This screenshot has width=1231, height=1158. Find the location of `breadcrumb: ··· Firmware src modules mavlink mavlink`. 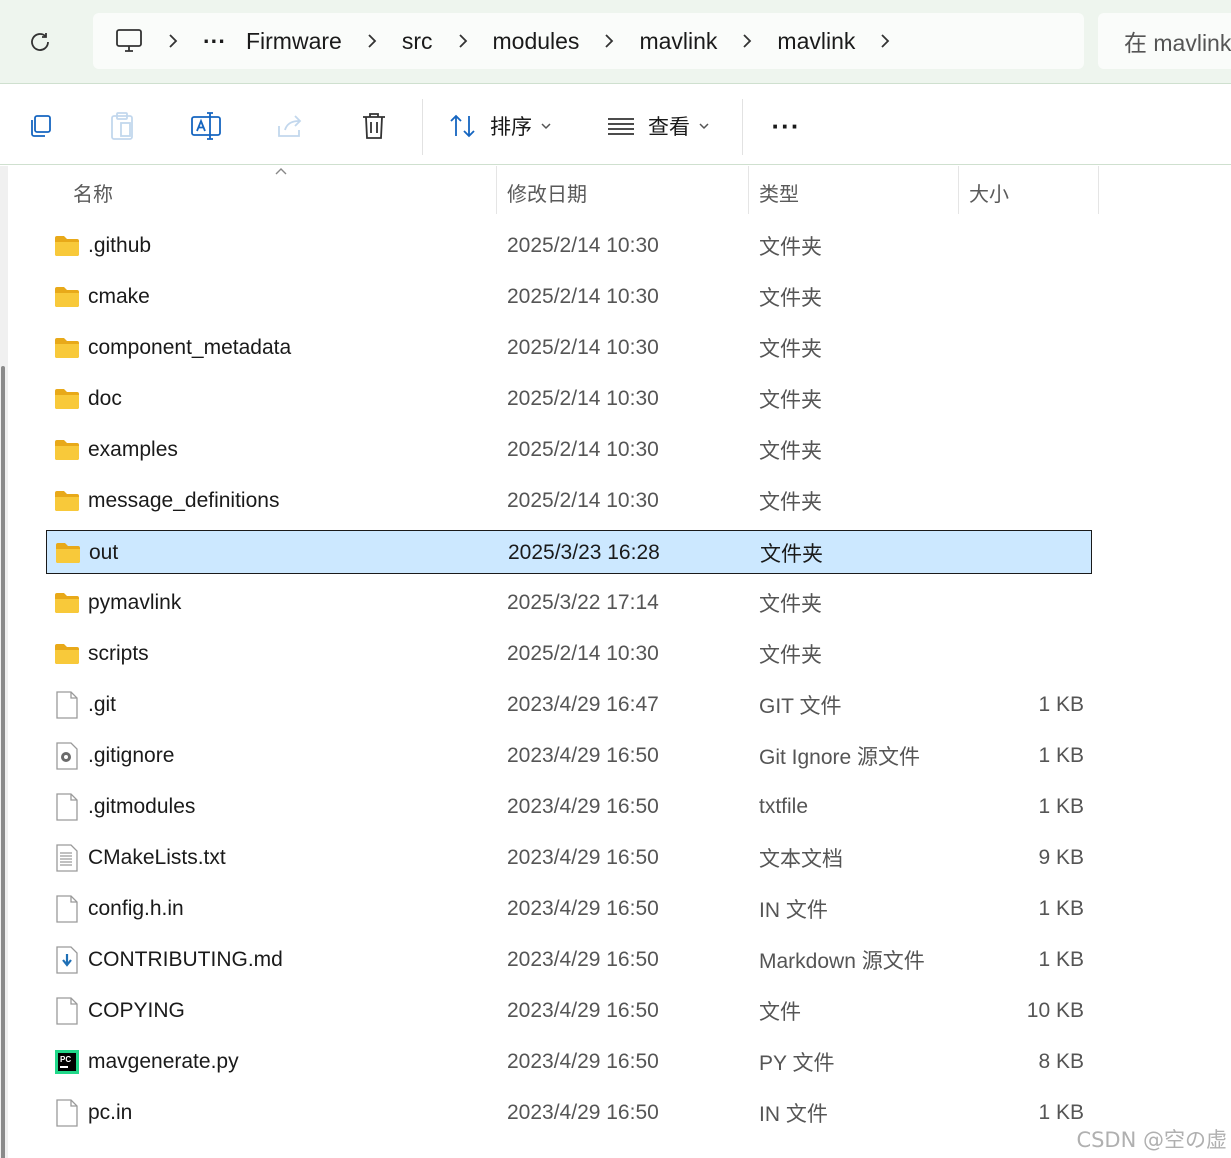

breadcrumb: ··· Firmware src modules mavlink mavlink is located at coordinates (588, 41).